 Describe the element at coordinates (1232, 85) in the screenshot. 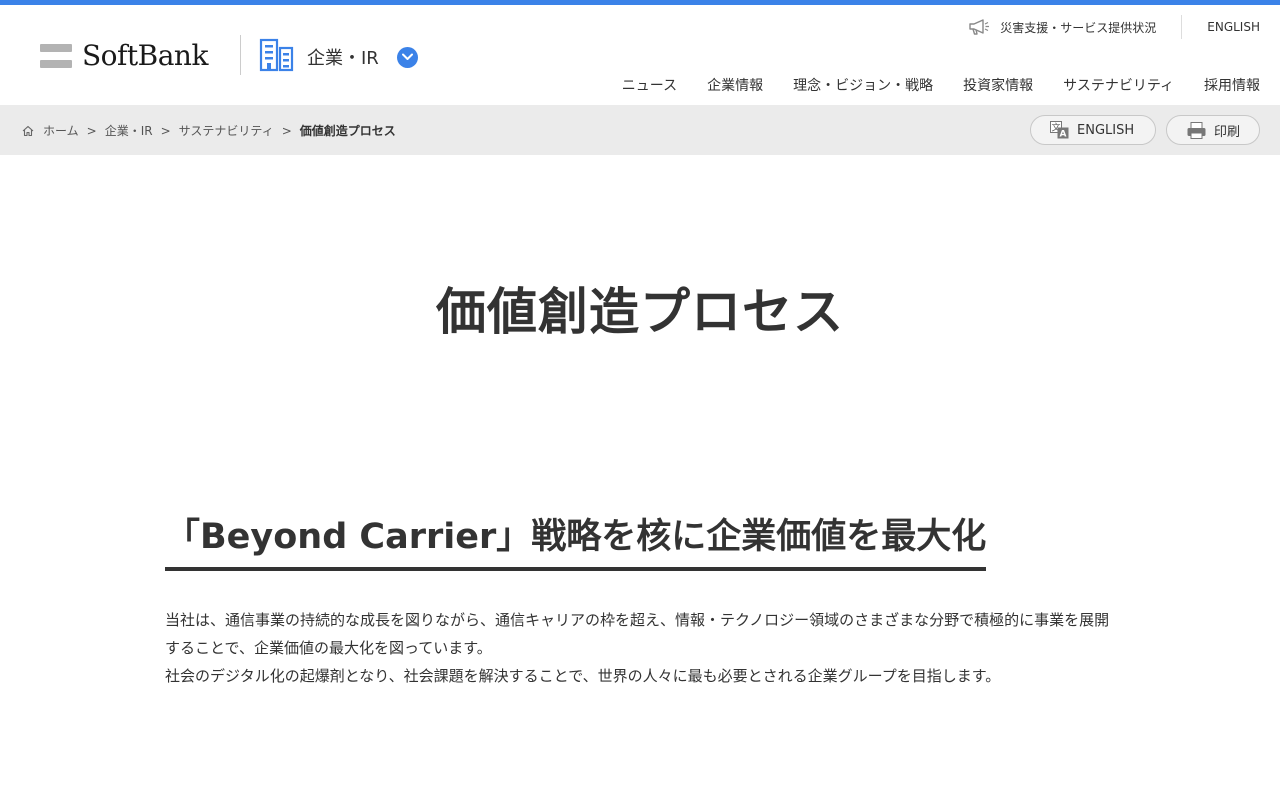

I see `nav-careers: 採用情報` at that location.